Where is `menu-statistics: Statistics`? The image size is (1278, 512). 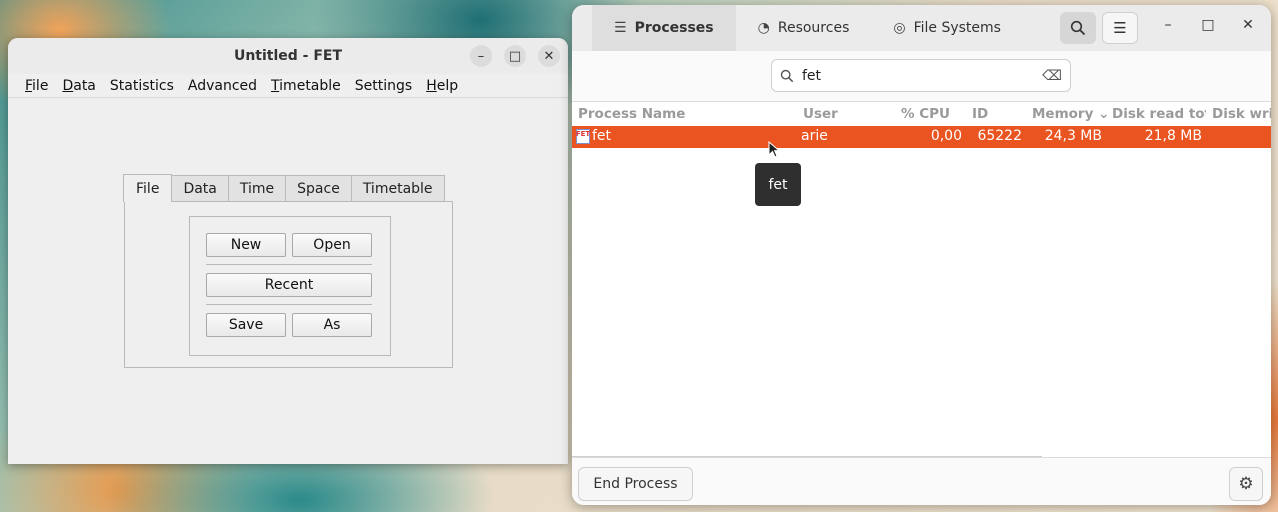 menu-statistics: Statistics is located at coordinates (142, 86).